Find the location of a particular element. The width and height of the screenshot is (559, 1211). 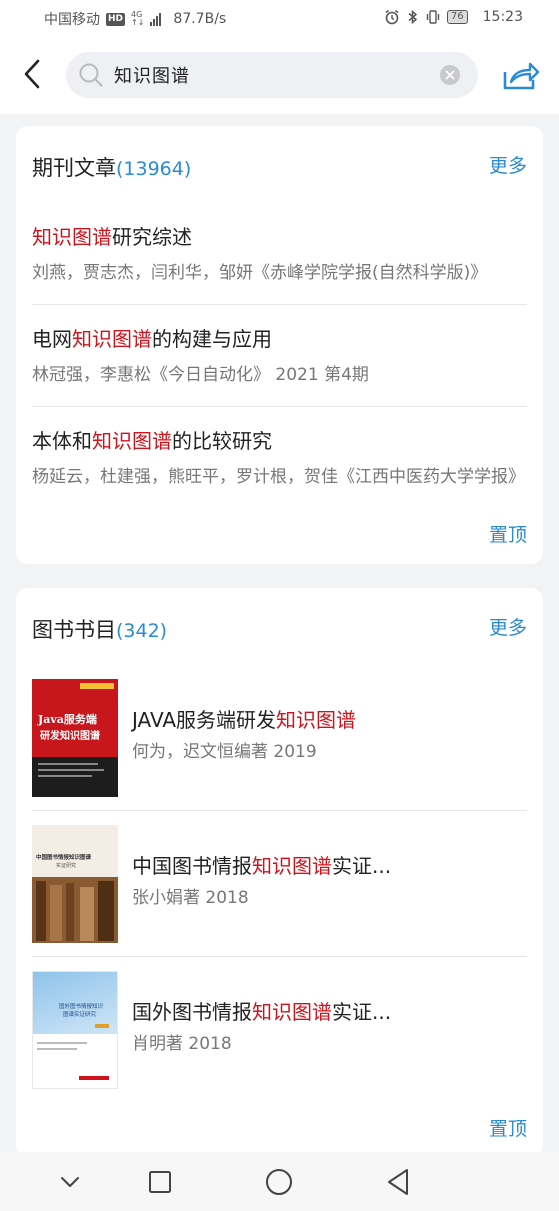

share-button is located at coordinates (521, 77).